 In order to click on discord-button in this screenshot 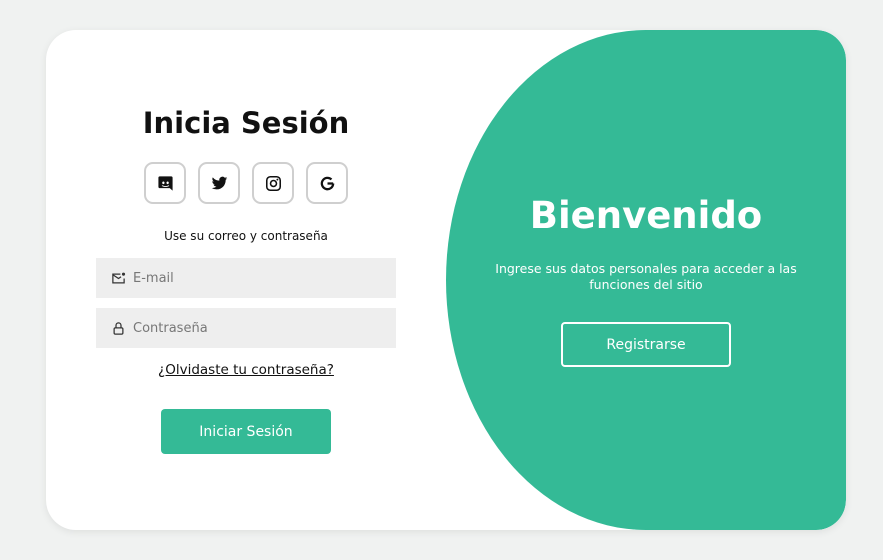, I will do `click(165, 183)`.